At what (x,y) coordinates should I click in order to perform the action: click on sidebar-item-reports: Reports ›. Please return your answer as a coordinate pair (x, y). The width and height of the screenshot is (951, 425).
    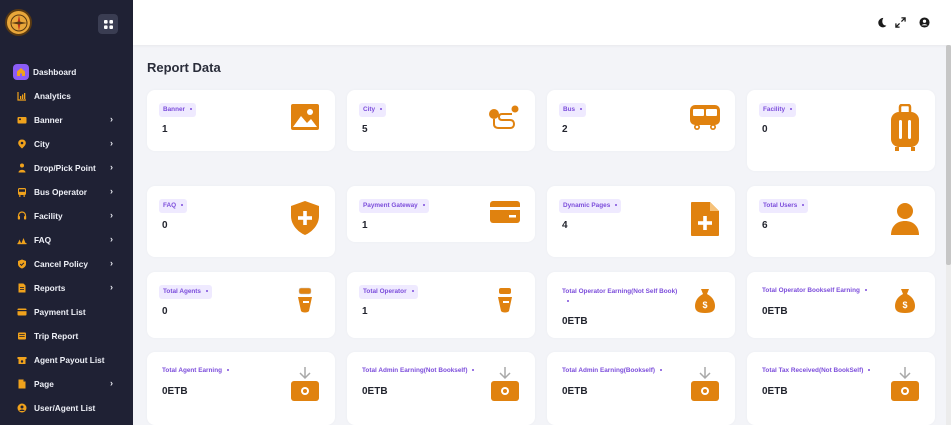
    Looking at the image, I should click on (66, 288).